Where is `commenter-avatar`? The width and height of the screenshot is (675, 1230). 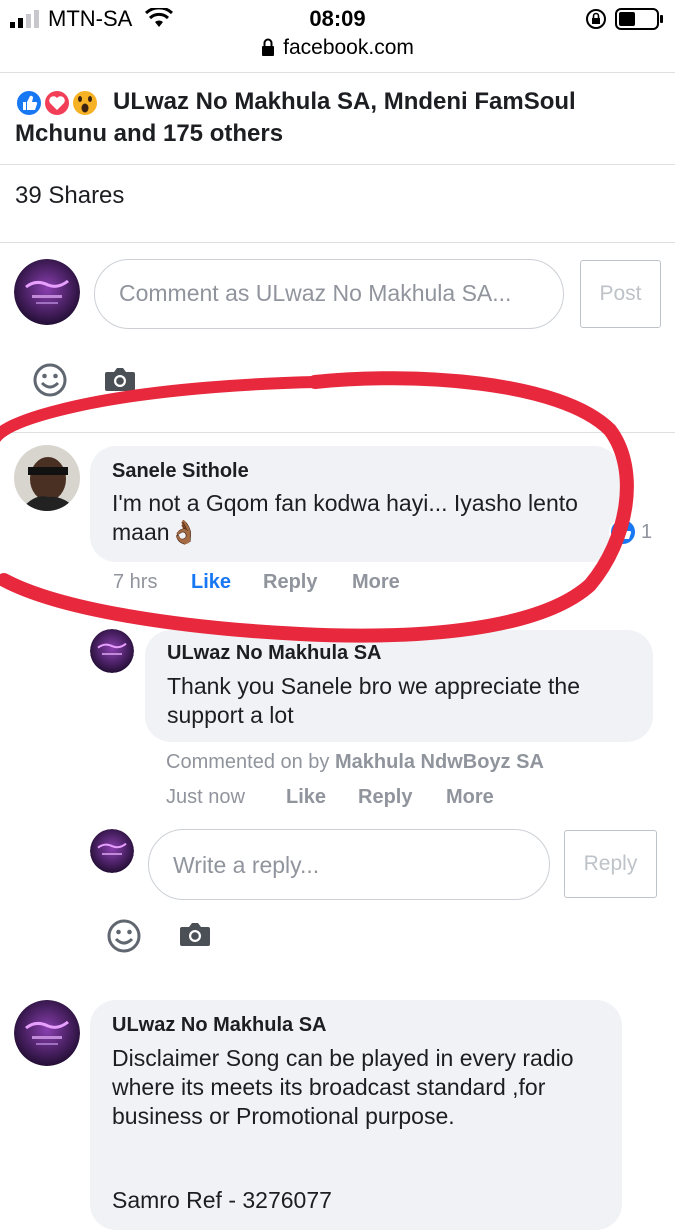
commenter-avatar is located at coordinates (47, 478).